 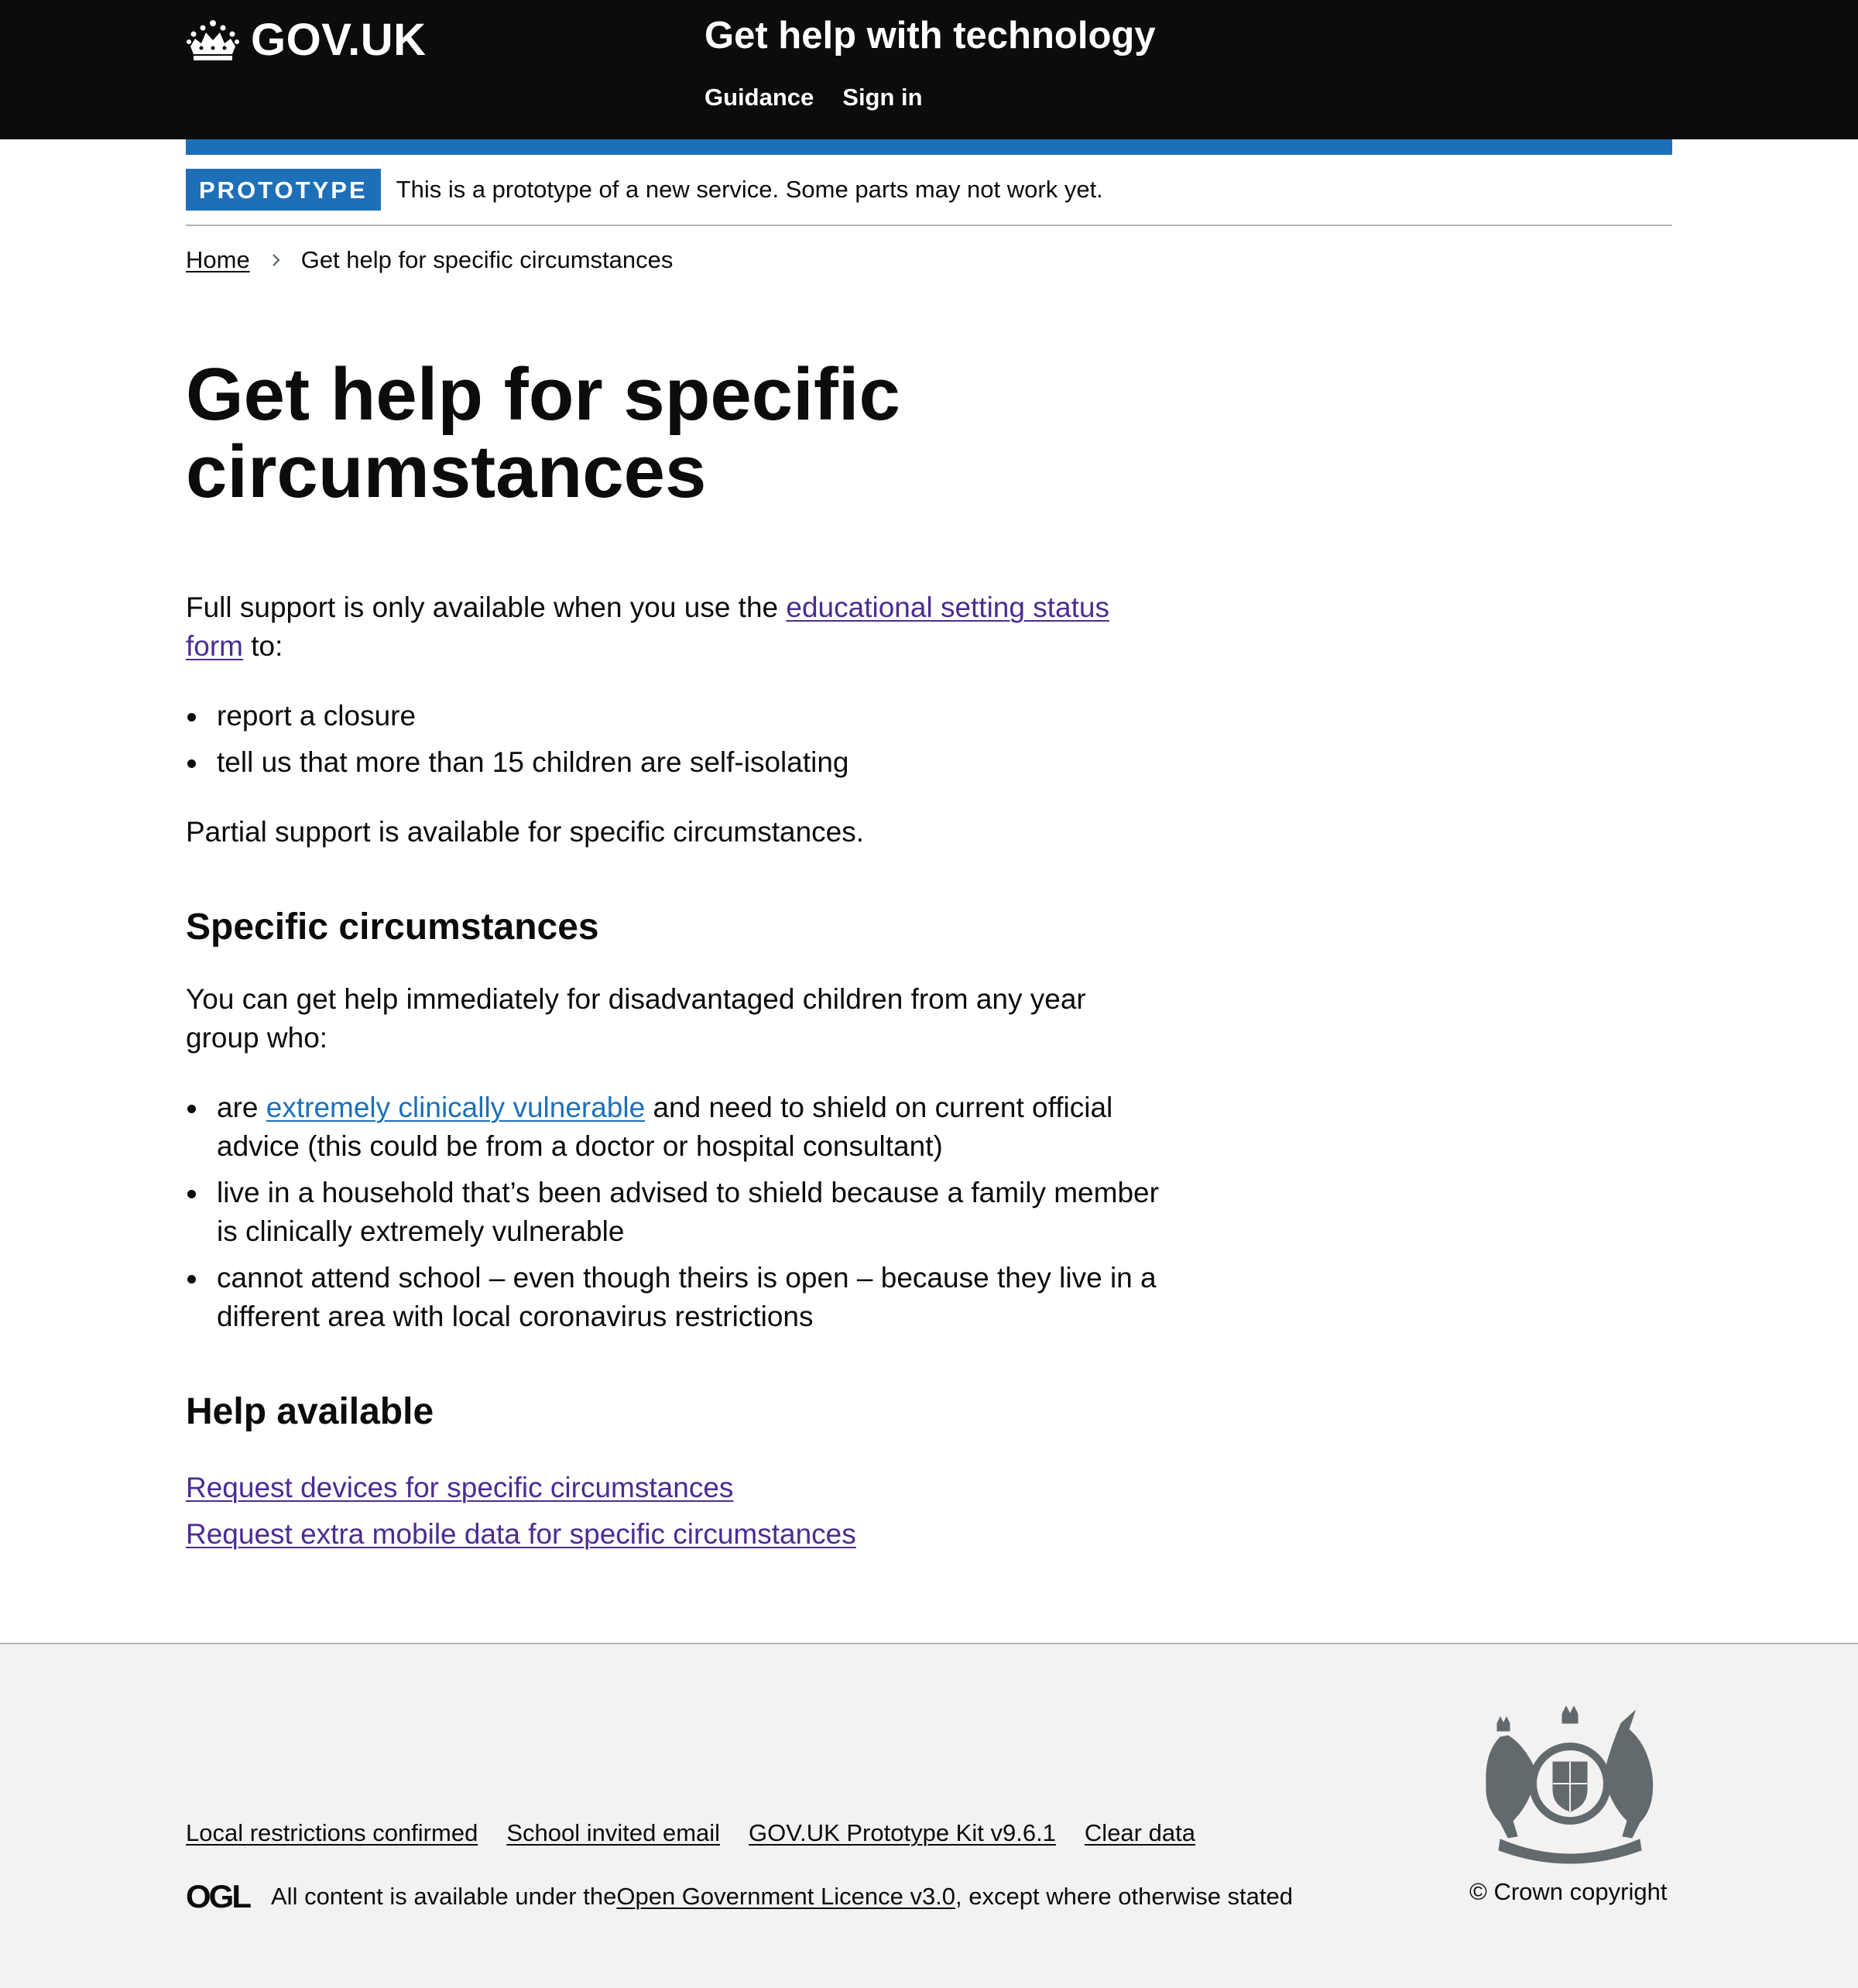 I want to click on breadcrumb-current: Get help for specific circumstances, so click(x=487, y=259).